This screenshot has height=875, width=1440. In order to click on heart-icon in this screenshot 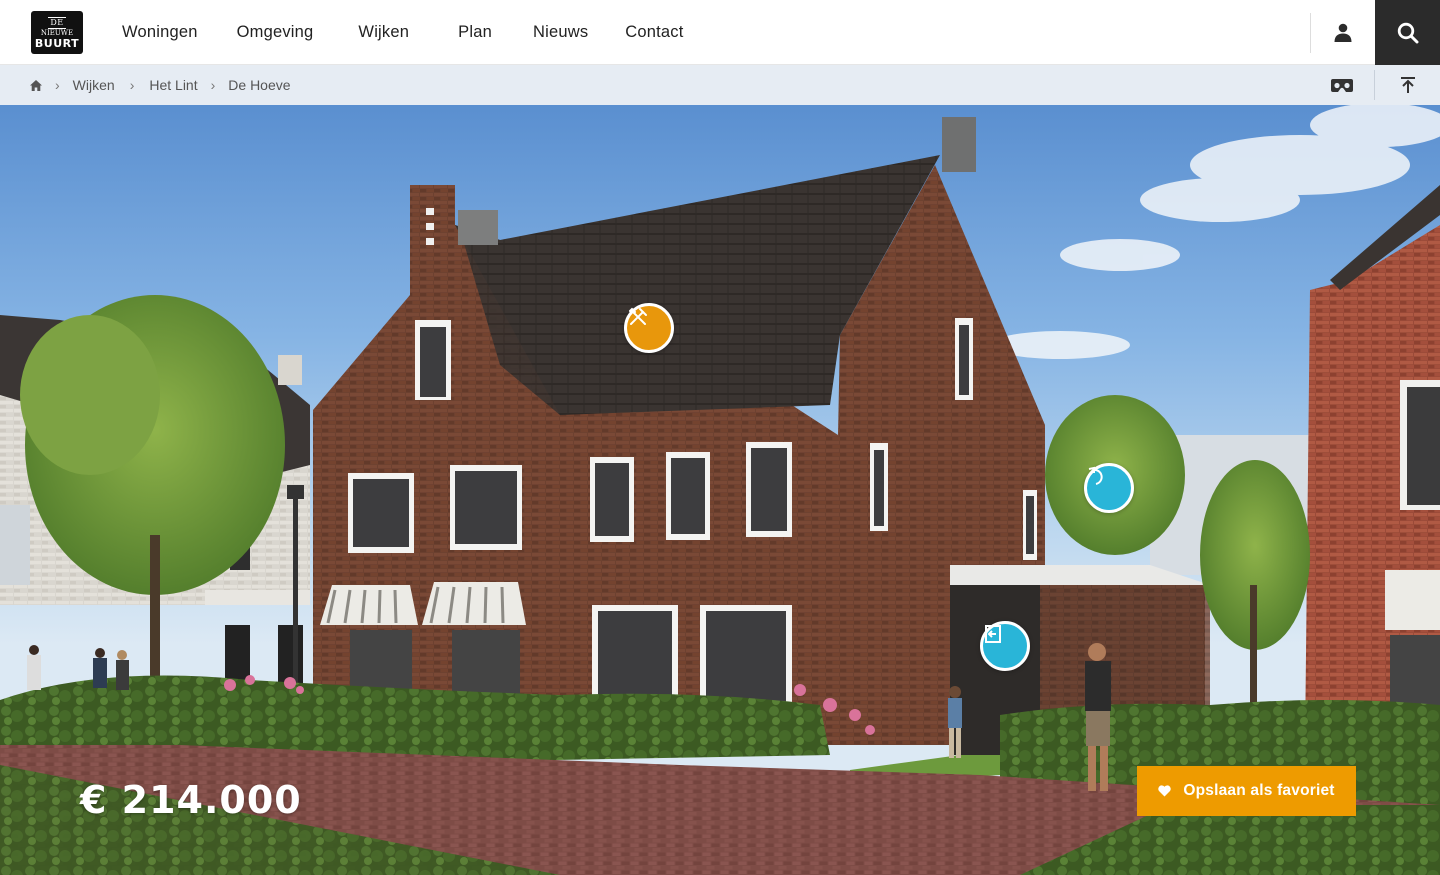, I will do `click(1165, 791)`.